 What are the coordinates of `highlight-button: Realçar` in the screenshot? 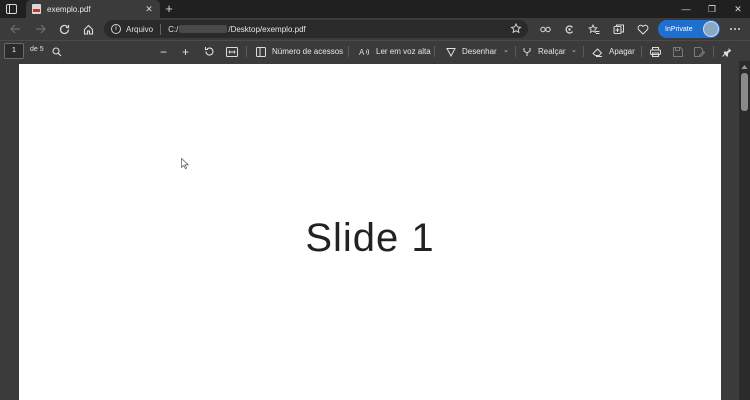 It's located at (544, 51).